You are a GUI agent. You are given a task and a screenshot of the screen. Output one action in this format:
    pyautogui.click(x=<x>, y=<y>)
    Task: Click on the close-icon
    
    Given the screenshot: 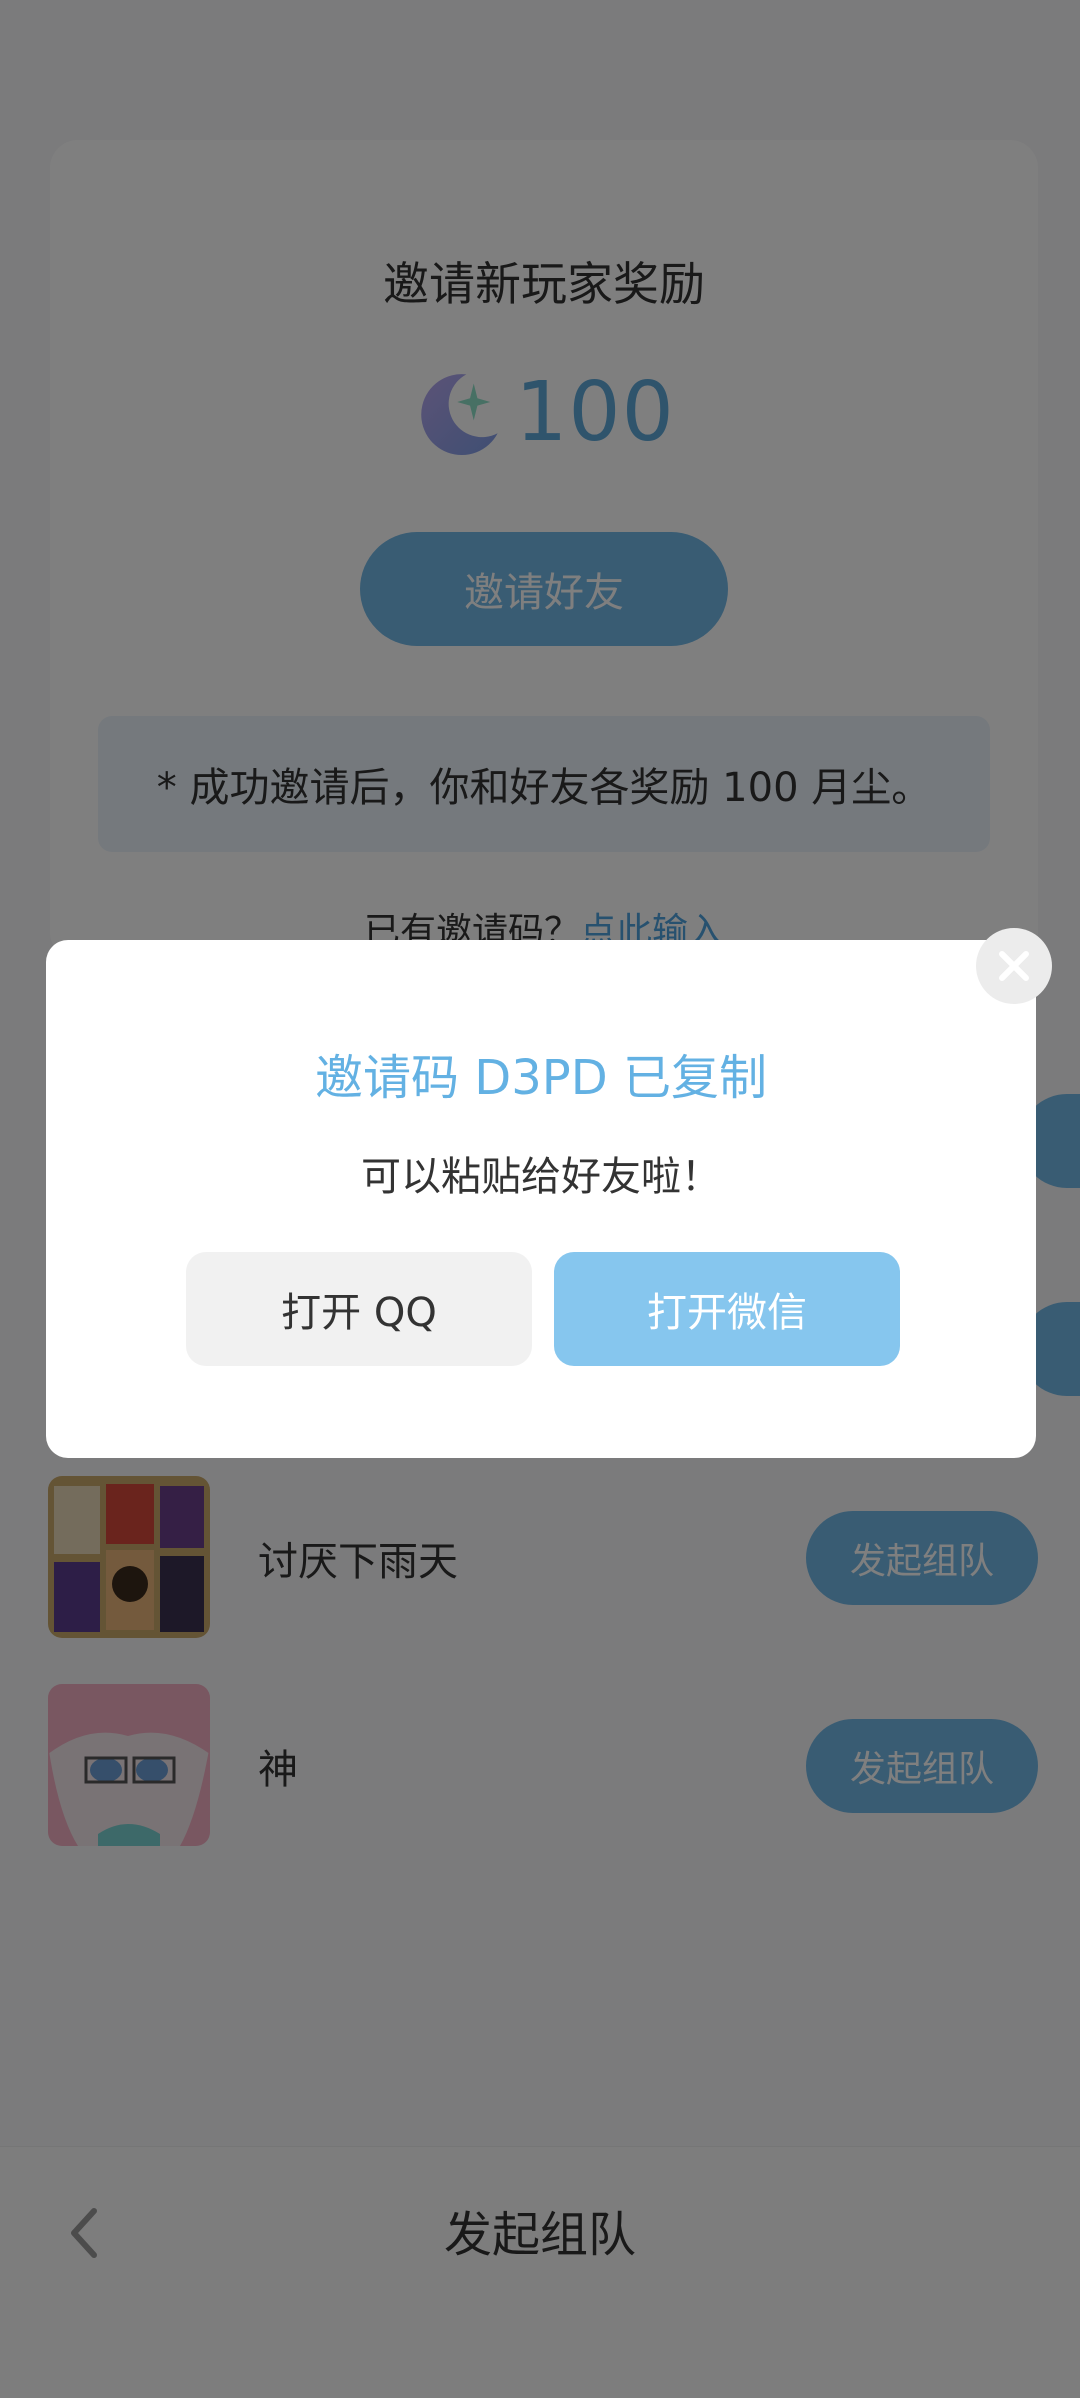 What is the action you would take?
    pyautogui.click(x=1014, y=966)
    